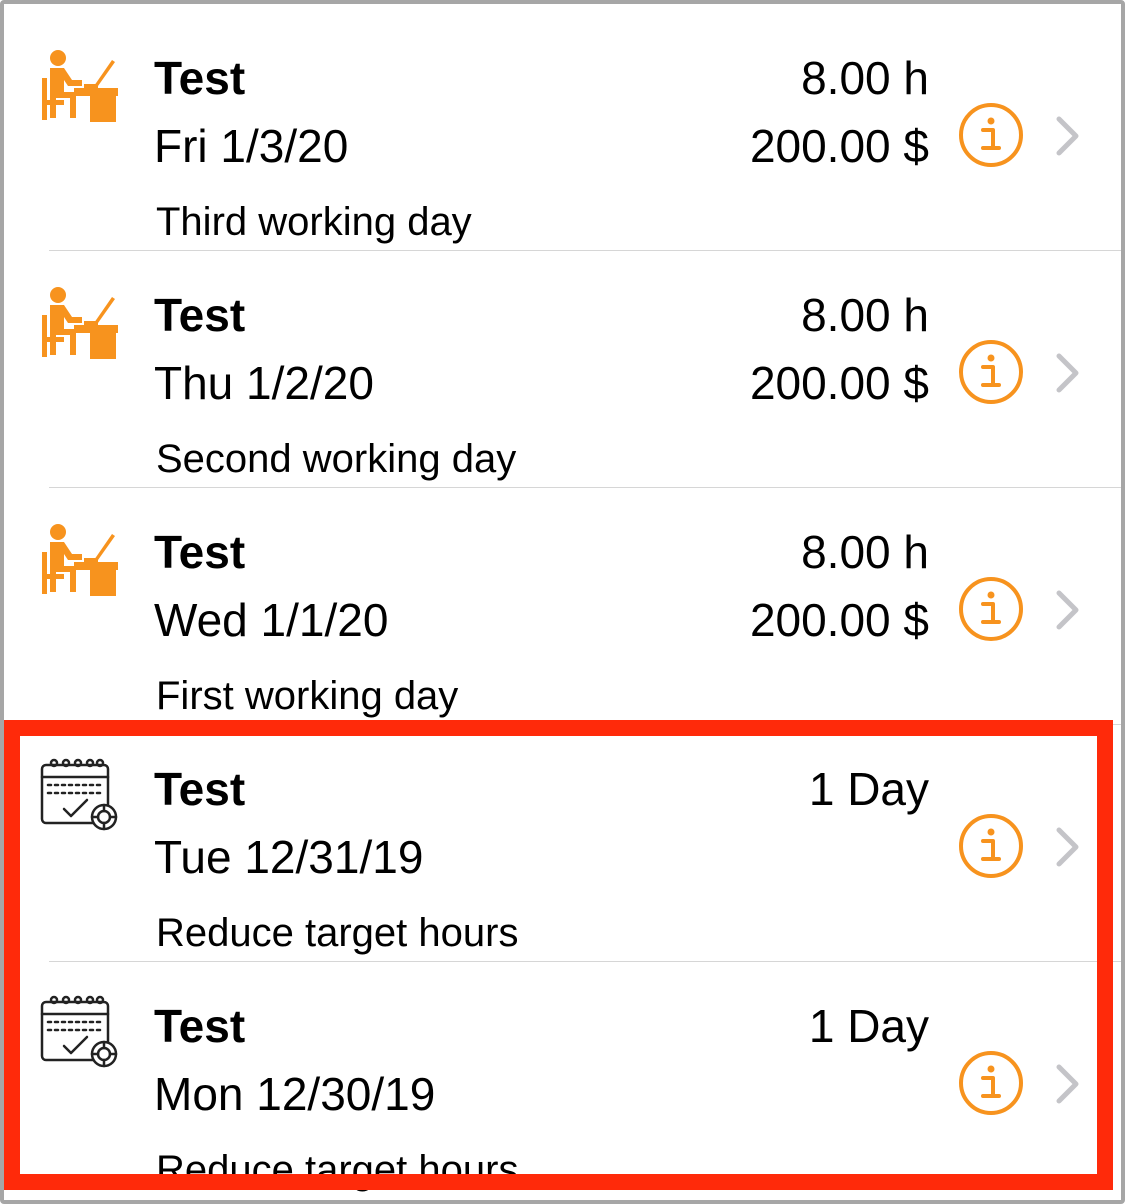  Describe the element at coordinates (336, 459) in the screenshot. I see `entry-note: Second working day` at that location.